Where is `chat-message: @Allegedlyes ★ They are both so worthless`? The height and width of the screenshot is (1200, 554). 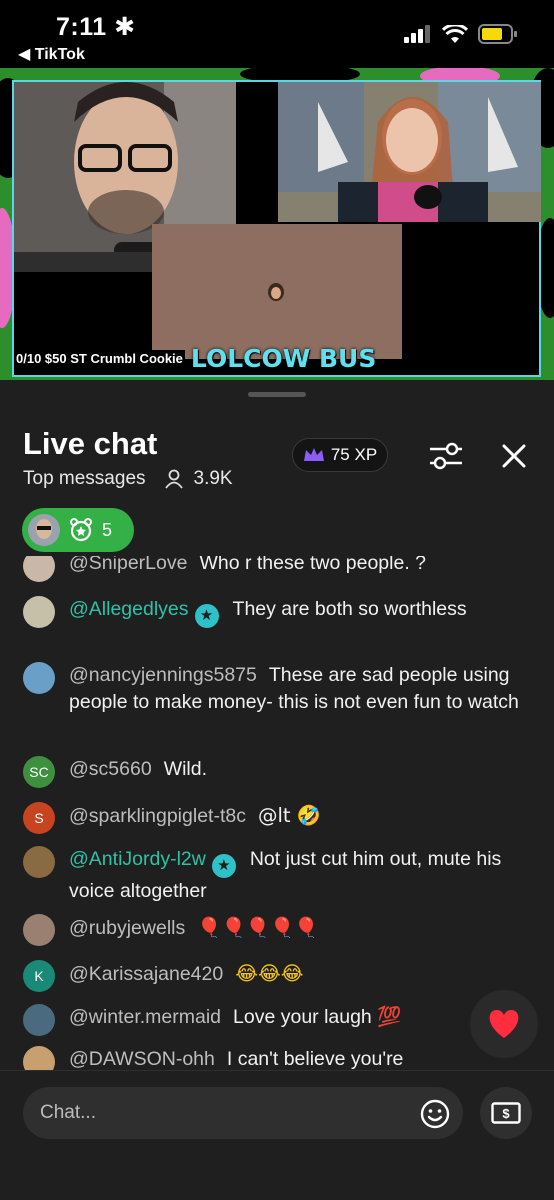
chat-message: @Allegedlyes ★ They are both so worthless is located at coordinates (273, 612).